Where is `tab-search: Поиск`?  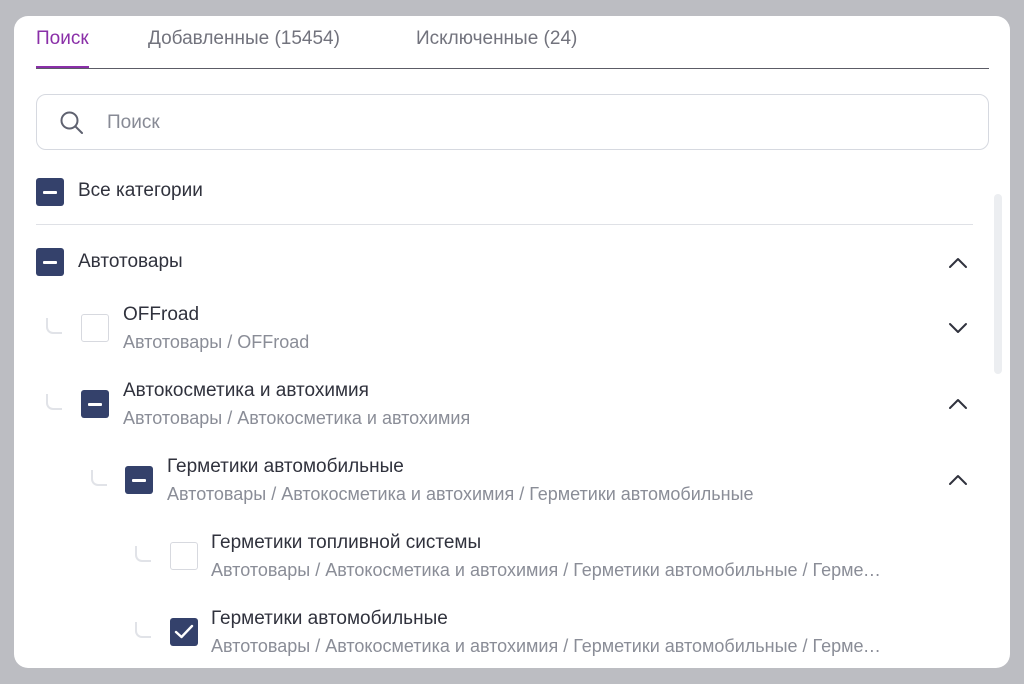 tab-search: Поиск is located at coordinates (62, 48).